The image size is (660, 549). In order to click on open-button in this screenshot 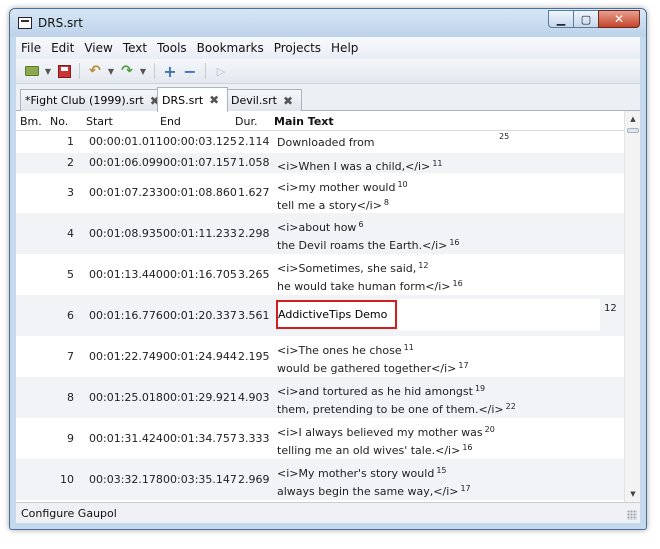, I will do `click(32, 71)`.